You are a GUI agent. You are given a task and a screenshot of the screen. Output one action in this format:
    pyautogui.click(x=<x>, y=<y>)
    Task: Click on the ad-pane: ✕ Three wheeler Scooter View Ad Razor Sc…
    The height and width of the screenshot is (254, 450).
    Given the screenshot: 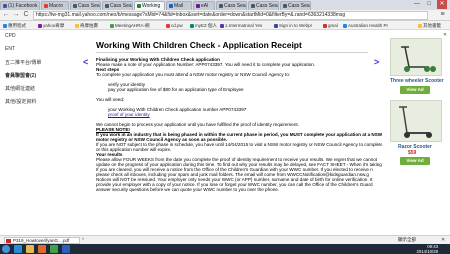 What is the action you would take?
    pyautogui.click(x=416, y=132)
    